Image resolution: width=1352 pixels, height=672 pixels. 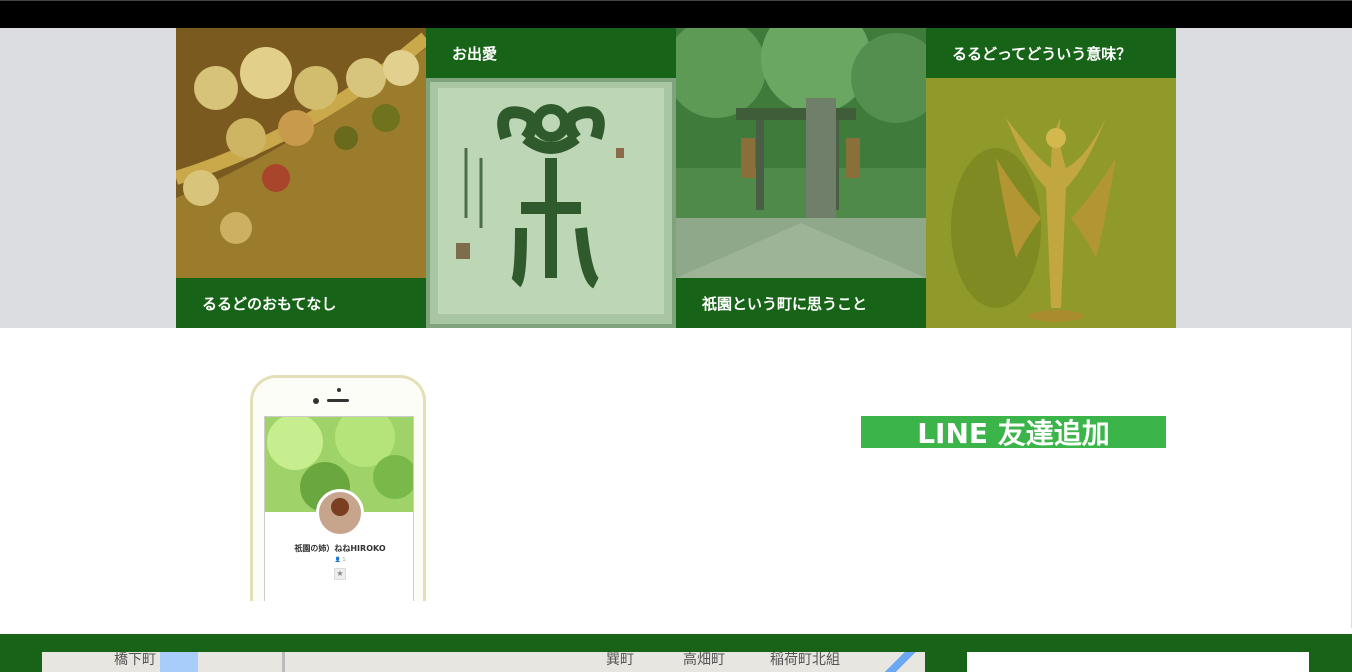 I want to click on profile-sub: 👤 1, so click(x=340, y=560).